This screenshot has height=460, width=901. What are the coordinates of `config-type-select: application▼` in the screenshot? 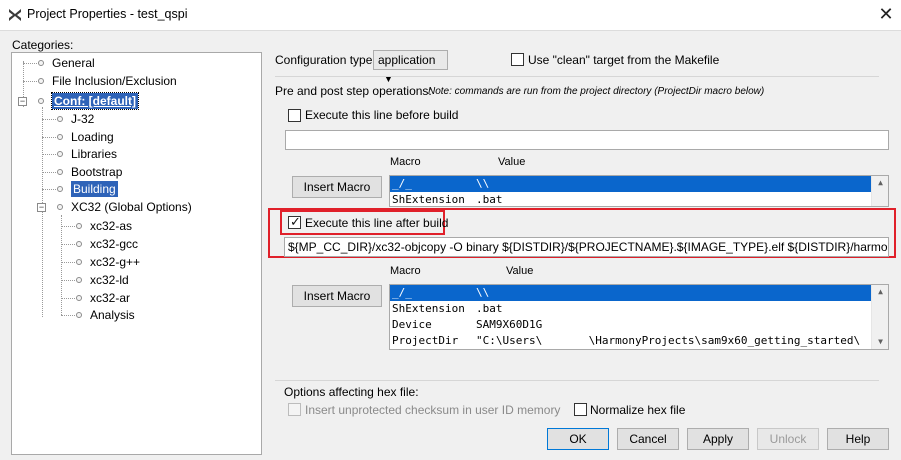 It's located at (410, 67).